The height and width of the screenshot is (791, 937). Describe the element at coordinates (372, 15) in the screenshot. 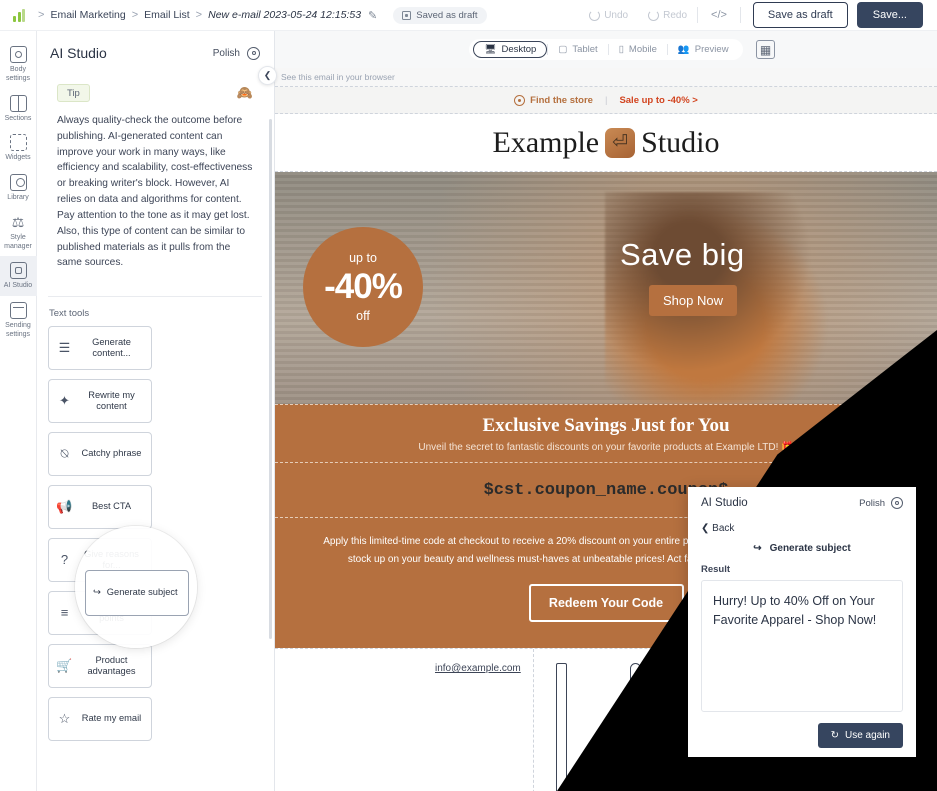

I see `rename-pencil-icon: ✎` at that location.